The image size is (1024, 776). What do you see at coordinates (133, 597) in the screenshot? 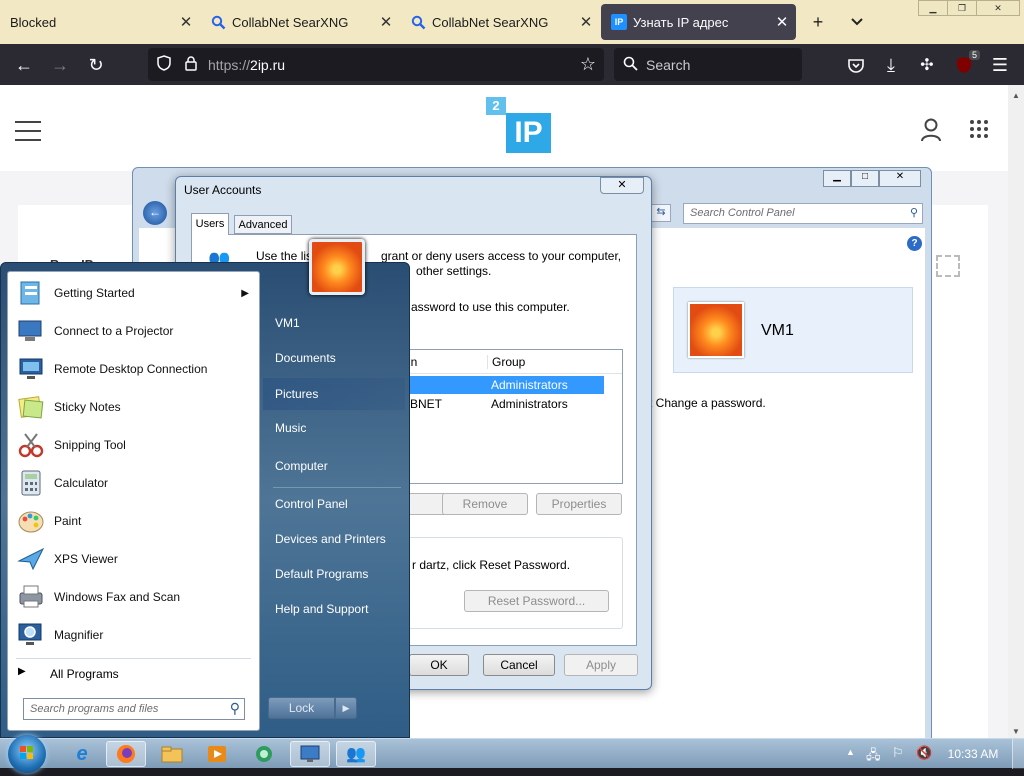
I see `start-item-fax-scan: Windows Fax and Scan` at bounding box center [133, 597].